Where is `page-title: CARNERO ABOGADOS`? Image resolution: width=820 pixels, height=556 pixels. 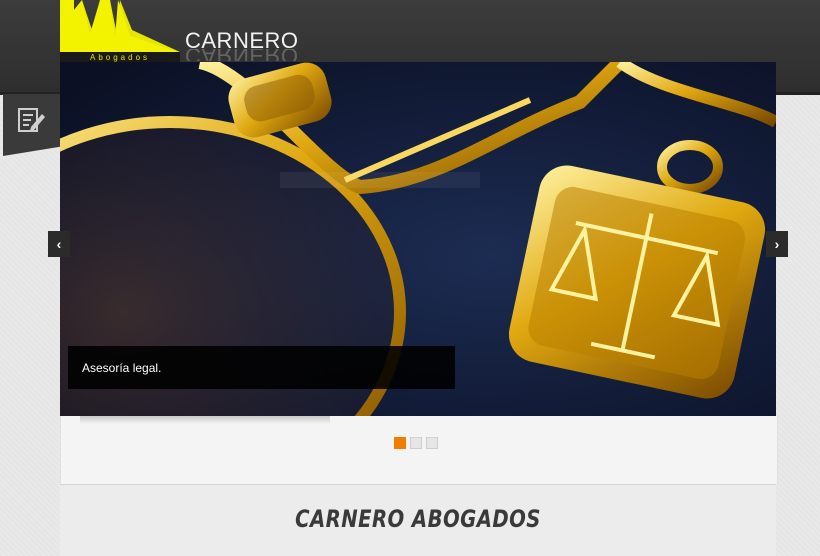
page-title: CARNERO ABOGADOS is located at coordinates (418, 519).